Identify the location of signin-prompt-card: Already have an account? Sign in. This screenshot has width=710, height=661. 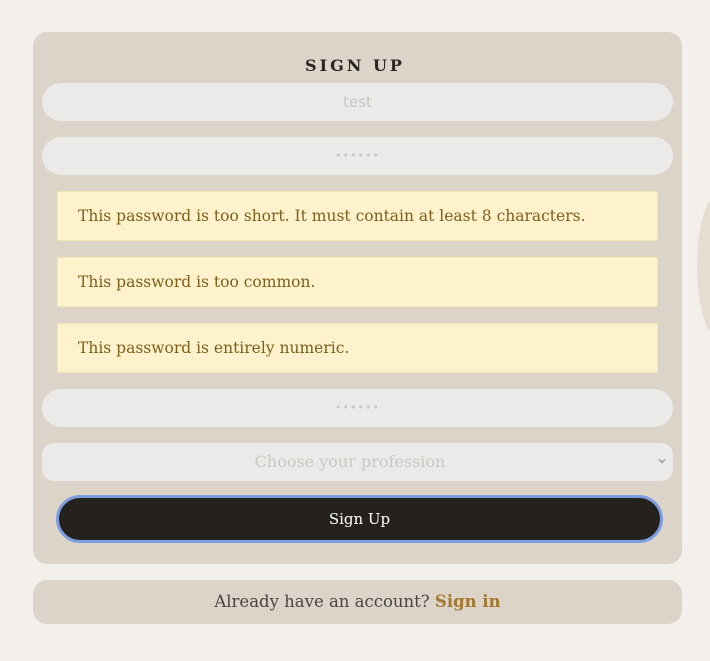
(357, 602).